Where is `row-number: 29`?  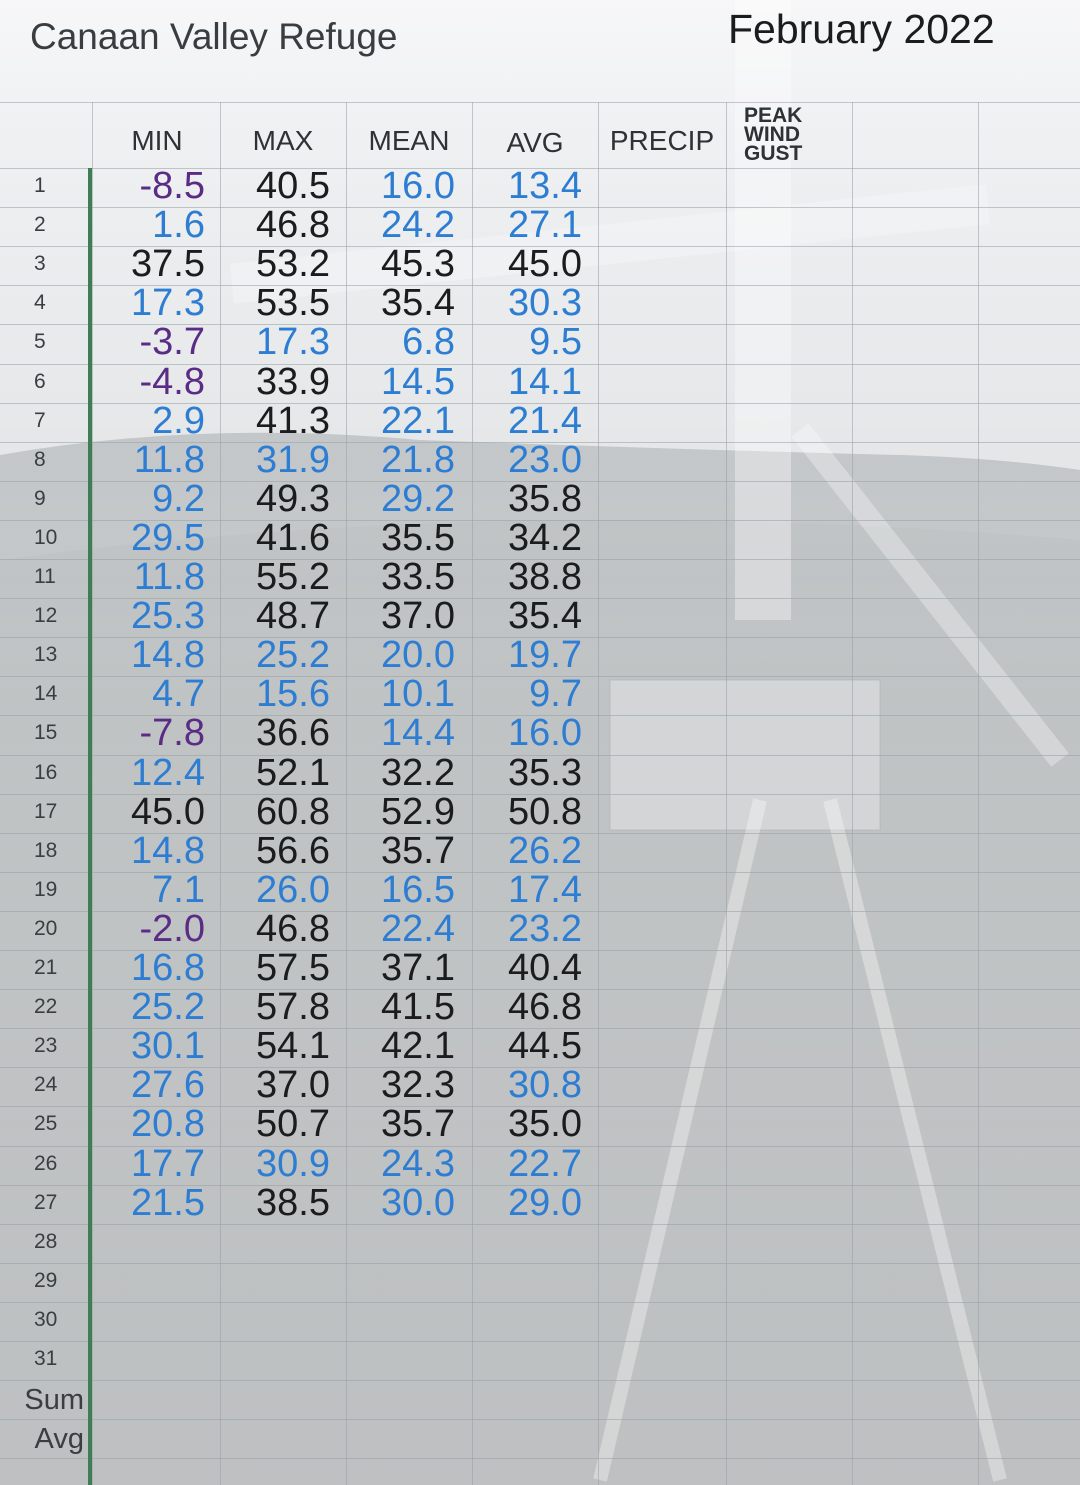
row-number: 29 is located at coordinates (43, 1281).